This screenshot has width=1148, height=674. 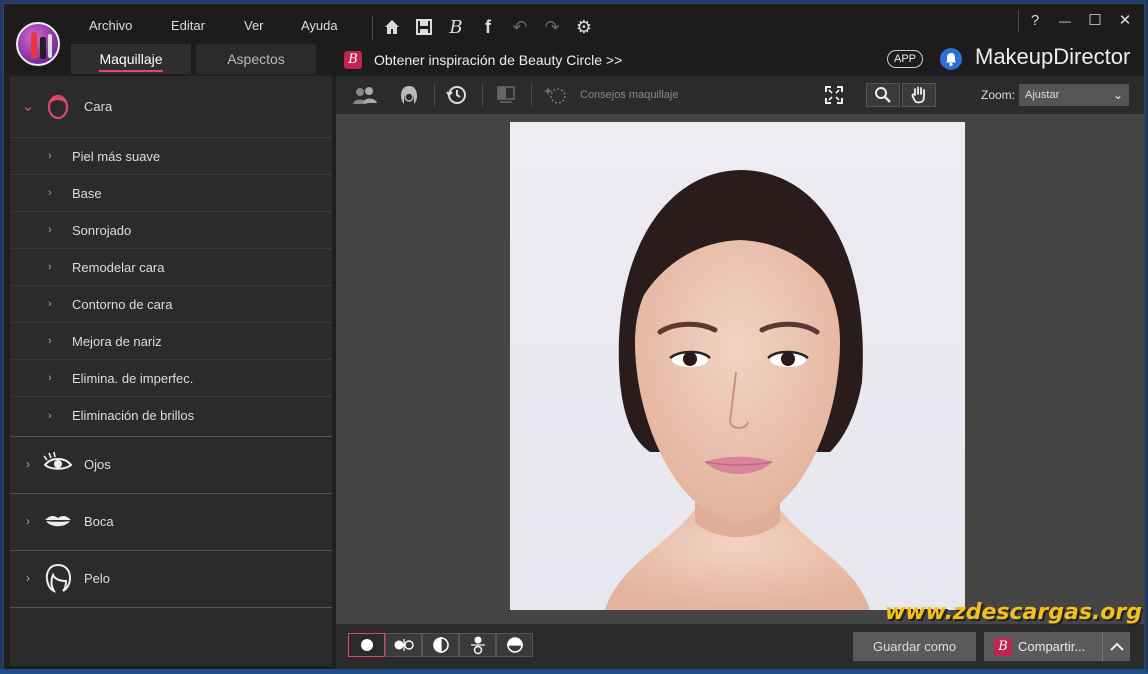 I want to click on split-vertical-icon, so click(x=440, y=645).